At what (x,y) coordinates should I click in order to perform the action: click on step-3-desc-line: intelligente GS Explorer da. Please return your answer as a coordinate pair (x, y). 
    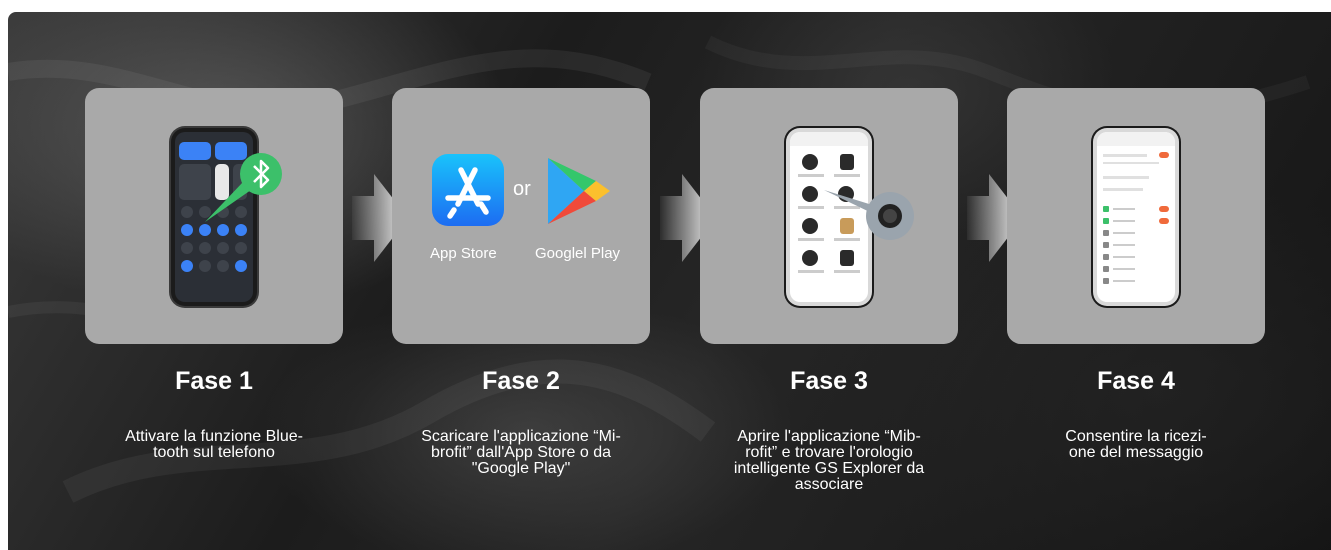
    Looking at the image, I should click on (829, 468).